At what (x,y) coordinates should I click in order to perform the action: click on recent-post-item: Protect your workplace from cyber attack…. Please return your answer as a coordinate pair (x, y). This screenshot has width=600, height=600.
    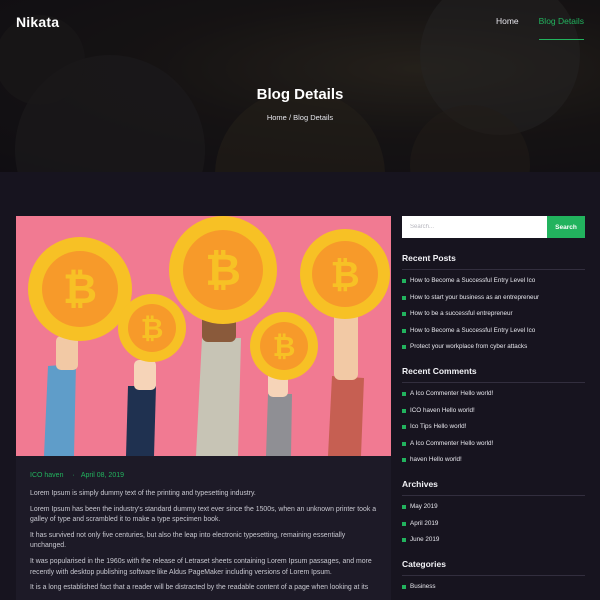
    Looking at the image, I should click on (493, 347).